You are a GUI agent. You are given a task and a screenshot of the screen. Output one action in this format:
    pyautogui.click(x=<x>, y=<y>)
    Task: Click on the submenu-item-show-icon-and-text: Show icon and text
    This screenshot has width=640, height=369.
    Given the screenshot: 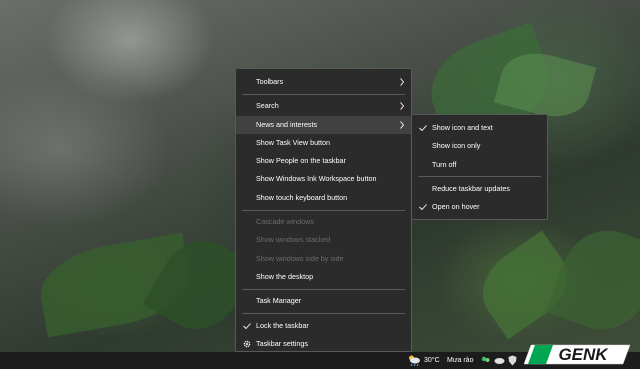 What is the action you would take?
    pyautogui.click(x=479, y=128)
    